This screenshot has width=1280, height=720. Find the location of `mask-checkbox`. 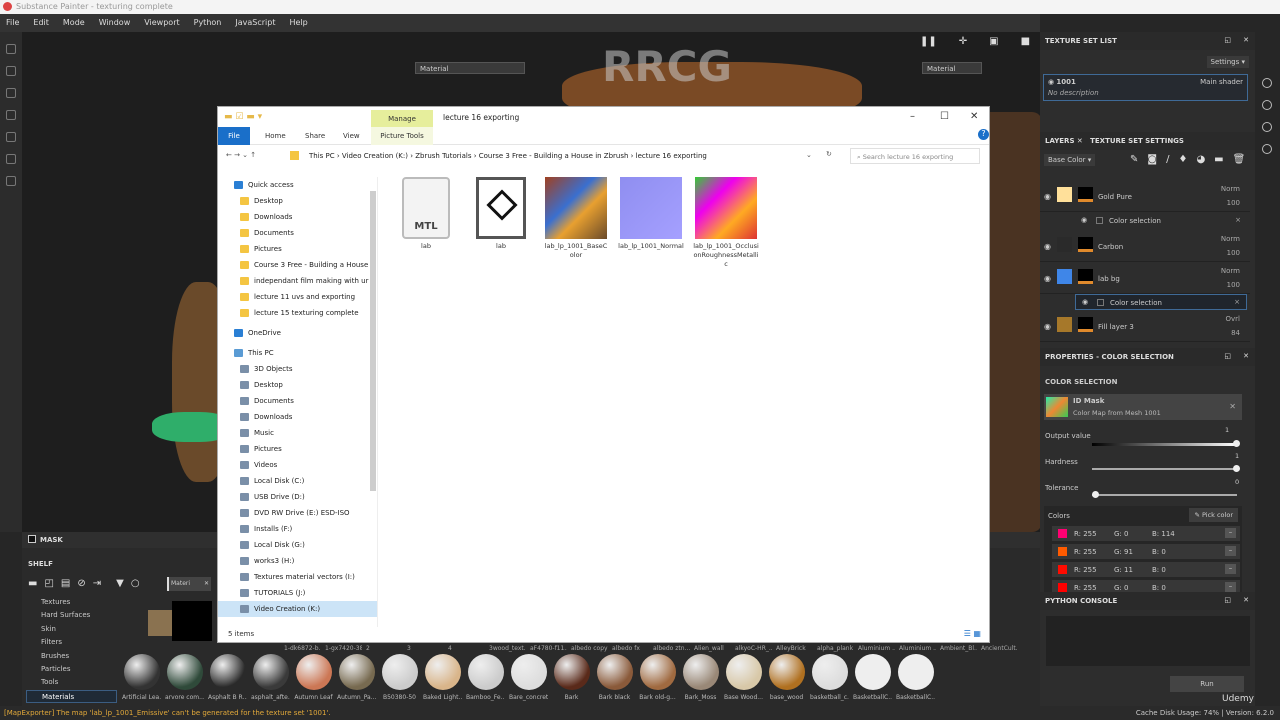

mask-checkbox is located at coordinates (32, 539).